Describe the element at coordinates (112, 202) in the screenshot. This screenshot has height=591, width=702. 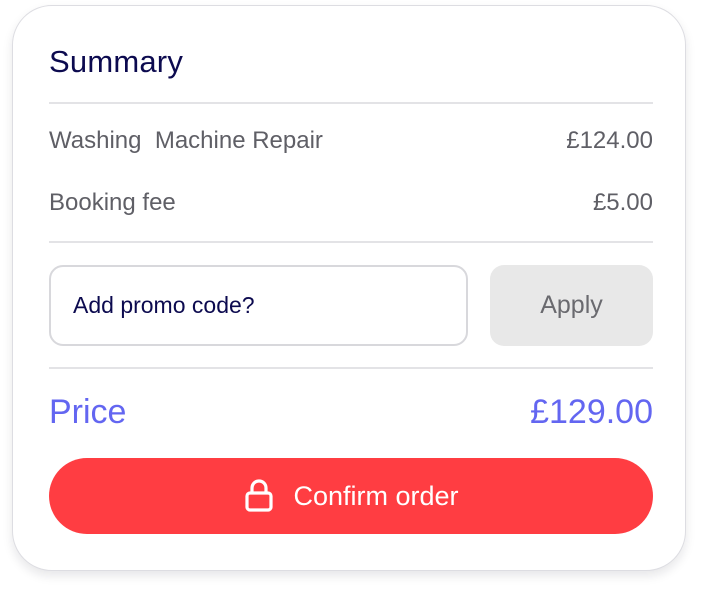
I see `line-item-label: Booking fee` at that location.